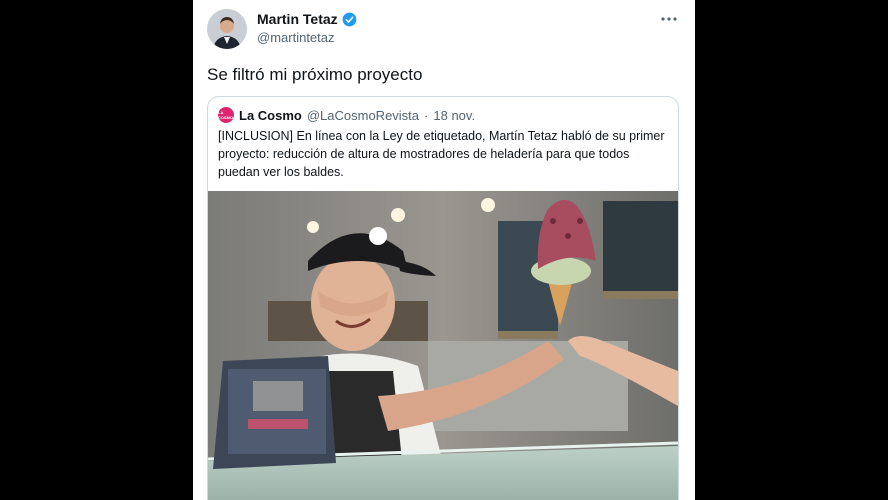  I want to click on logo-text: LA COSMO, so click(226, 115).